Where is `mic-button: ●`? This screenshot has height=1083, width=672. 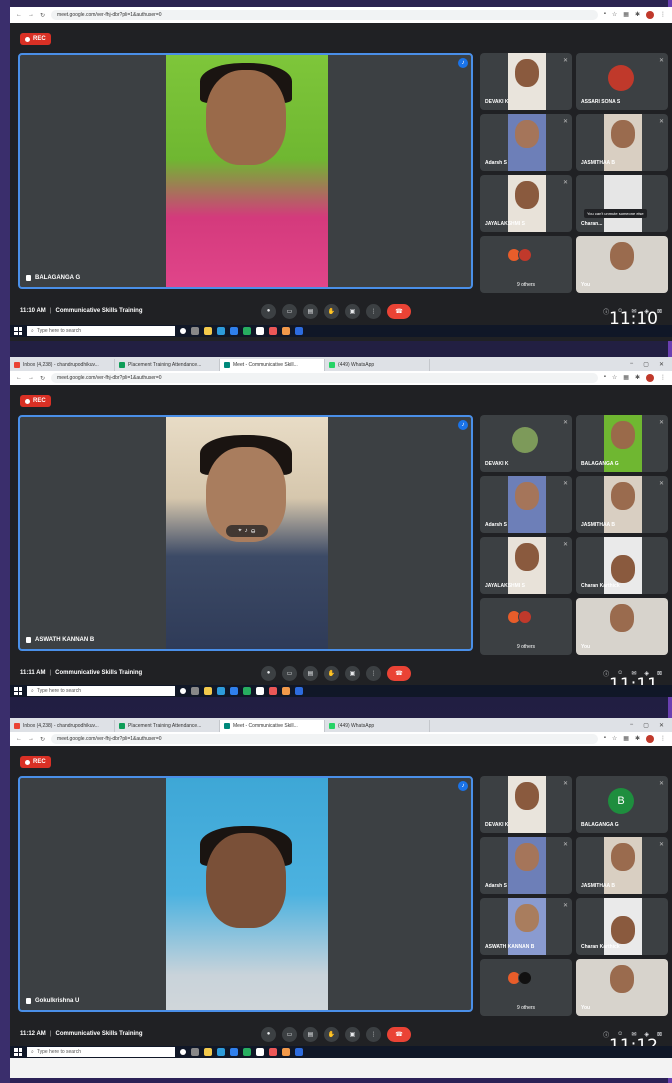
mic-button: ● is located at coordinates (268, 1034).